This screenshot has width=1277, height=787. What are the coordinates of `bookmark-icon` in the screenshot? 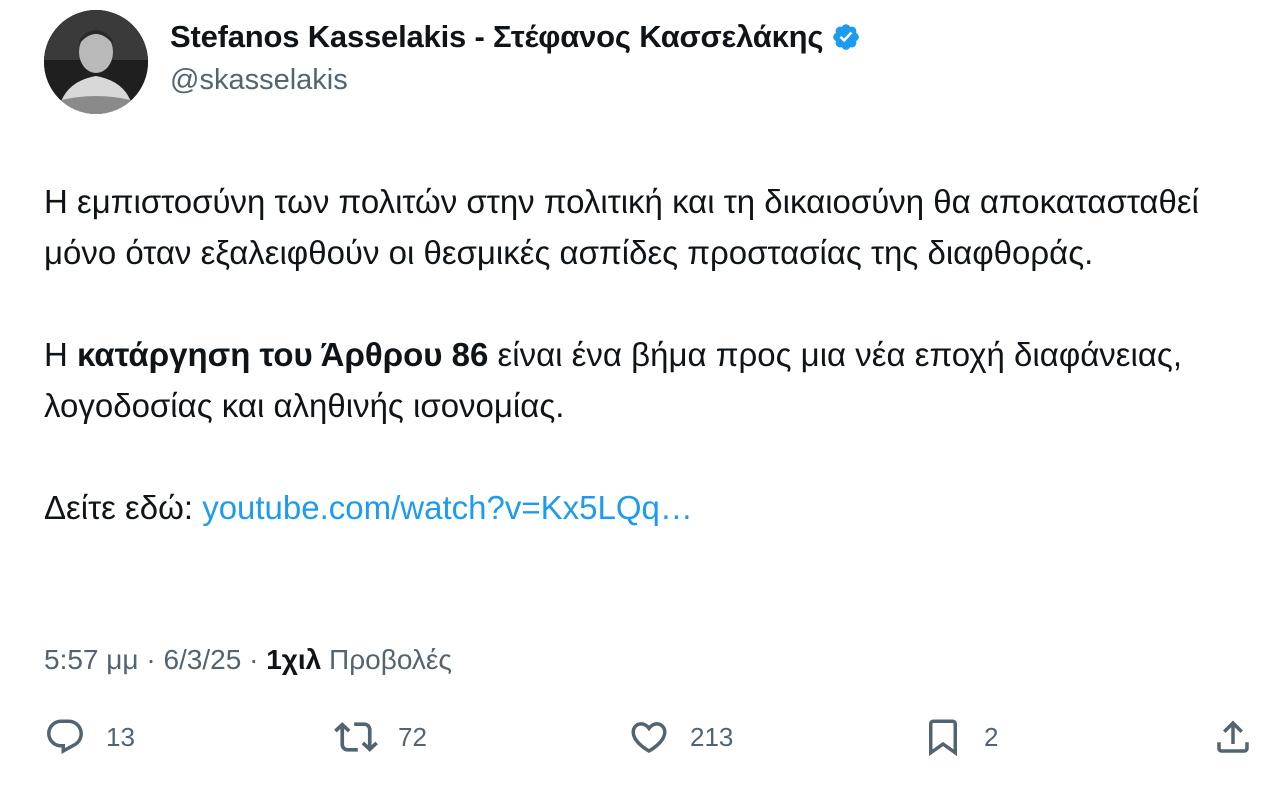 It's located at (943, 738).